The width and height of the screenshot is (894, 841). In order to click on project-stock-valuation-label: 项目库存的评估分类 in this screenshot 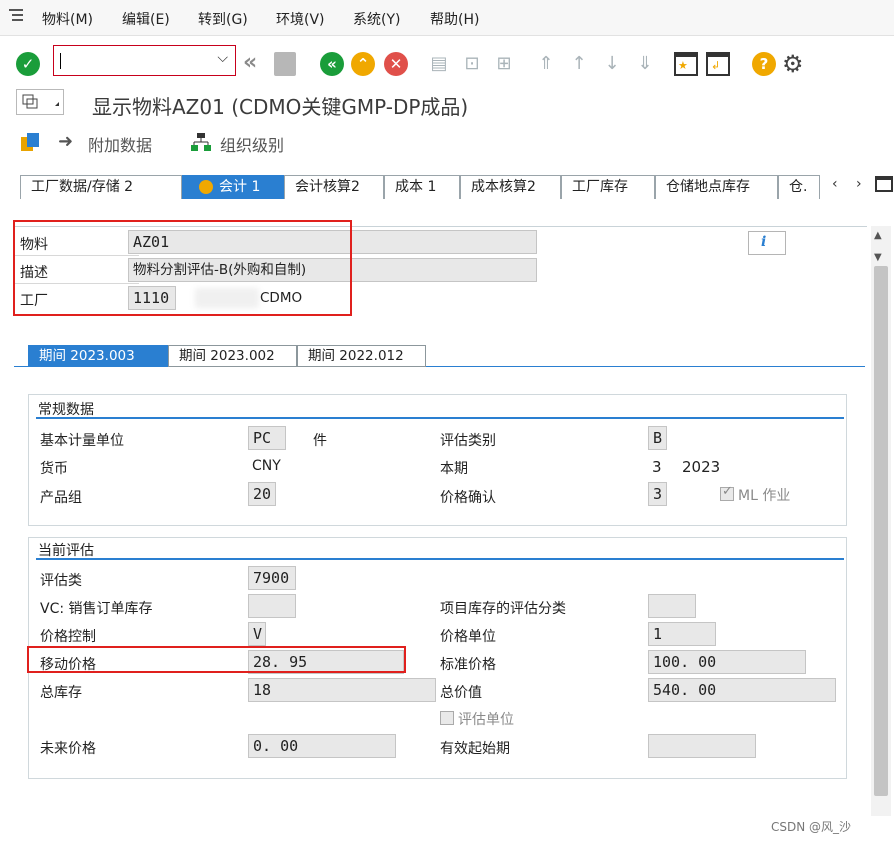, I will do `click(503, 609)`.